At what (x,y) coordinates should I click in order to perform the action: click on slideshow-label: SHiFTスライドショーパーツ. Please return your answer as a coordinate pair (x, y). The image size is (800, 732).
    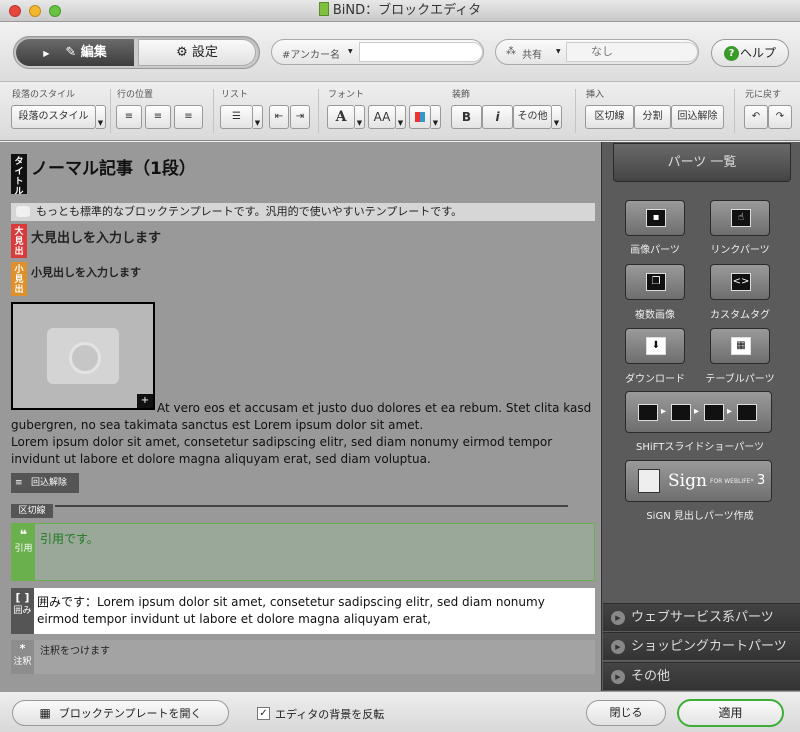
    Looking at the image, I should click on (700, 447).